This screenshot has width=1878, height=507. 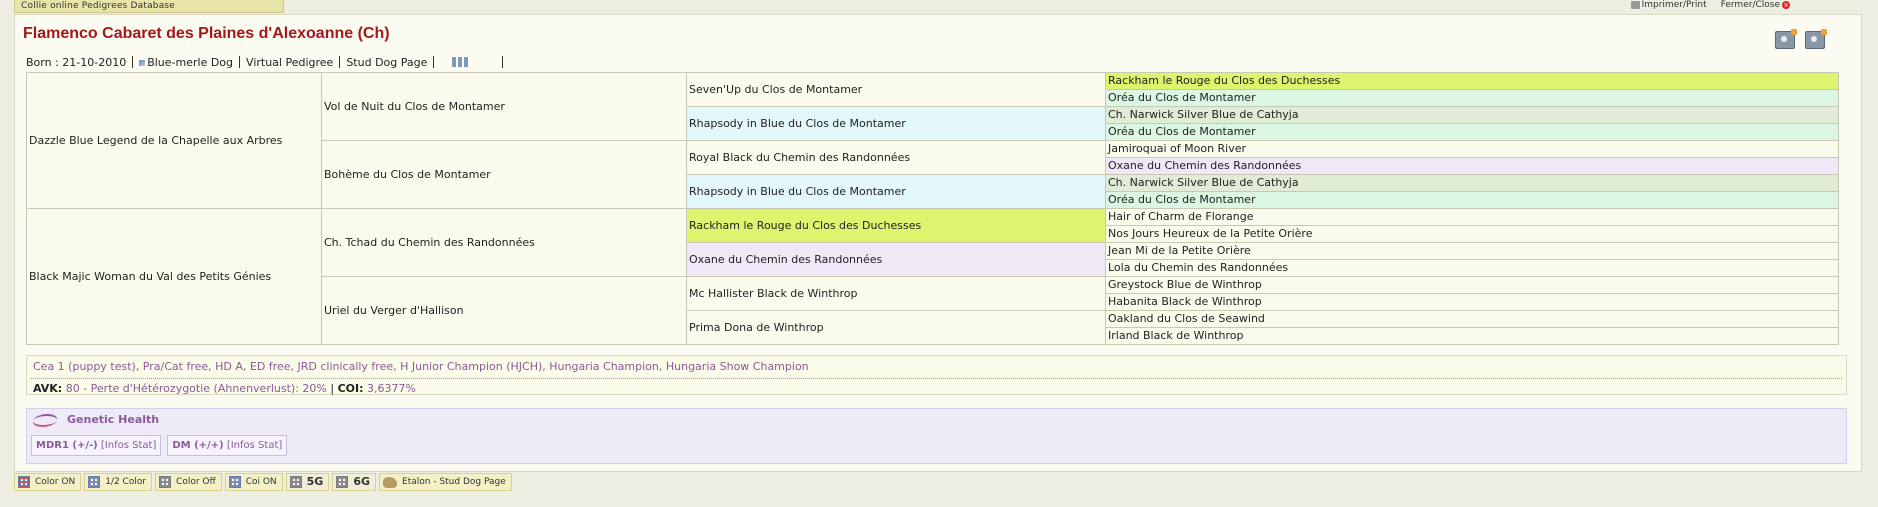 I want to click on close-link: Fermer/Close ×, so click(x=1755, y=5).